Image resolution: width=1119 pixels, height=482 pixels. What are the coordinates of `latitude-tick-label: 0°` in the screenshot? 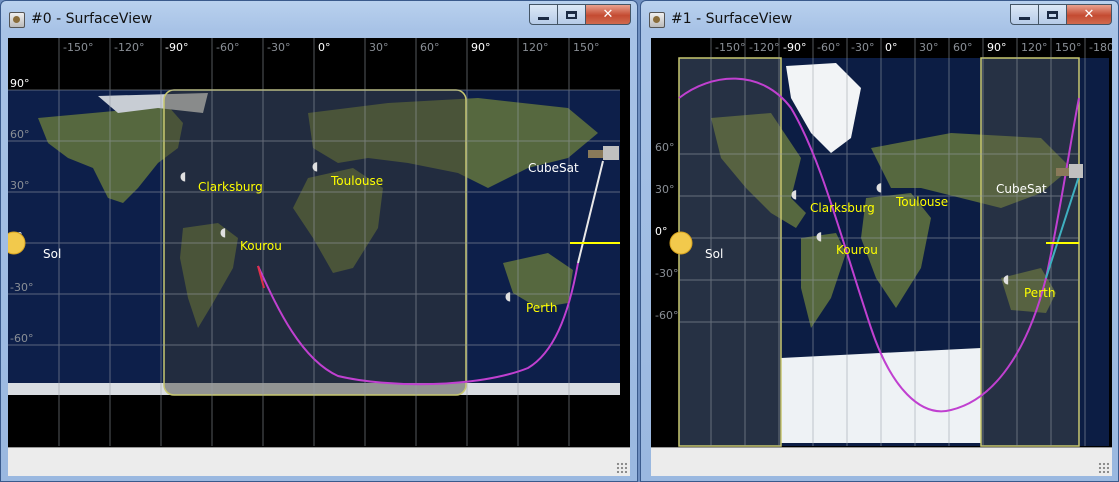 It's located at (661, 231).